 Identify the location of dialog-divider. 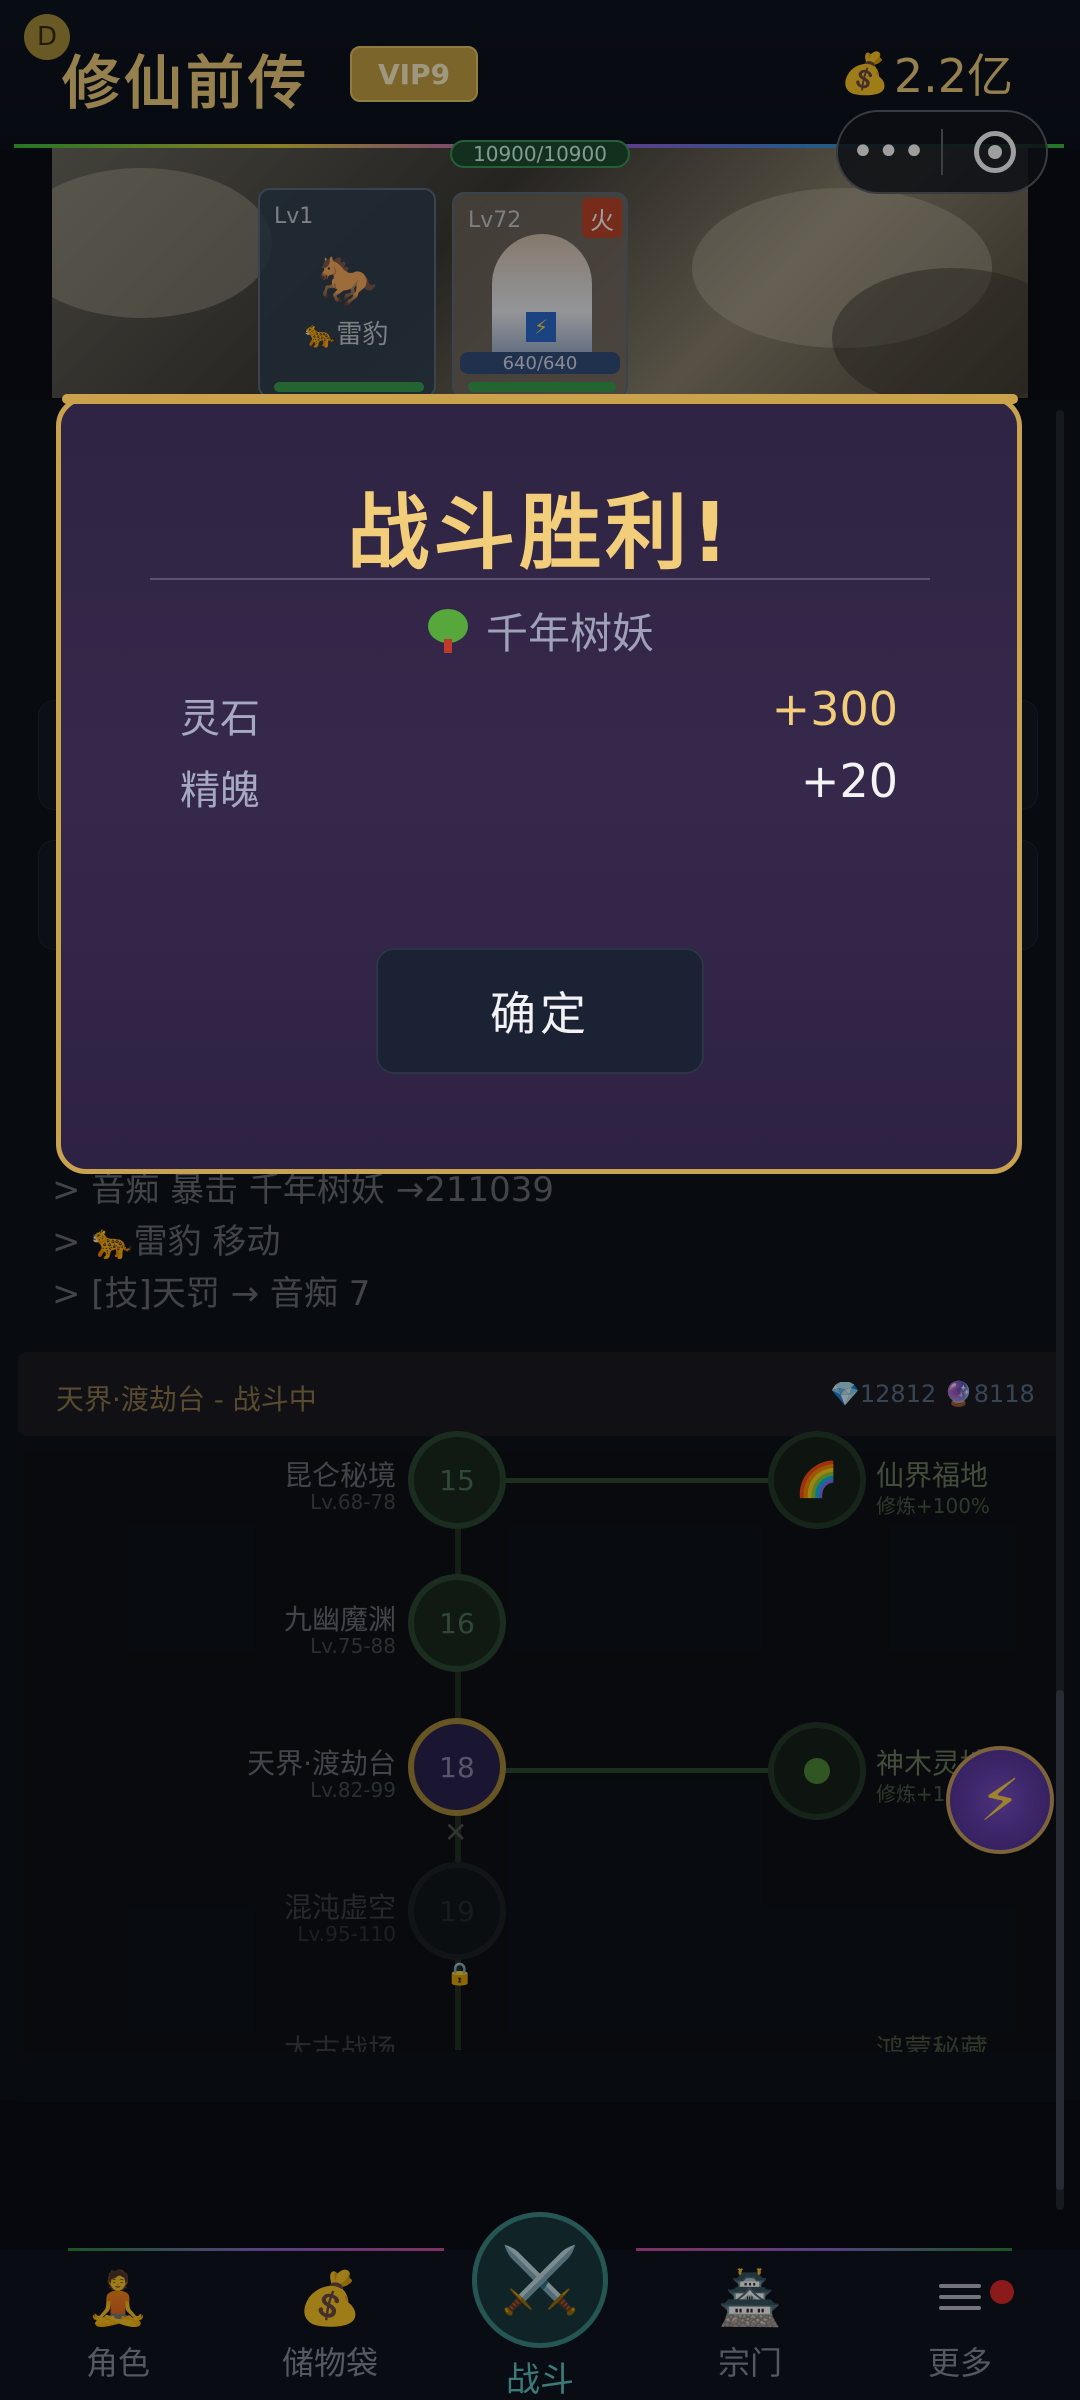
(540, 579).